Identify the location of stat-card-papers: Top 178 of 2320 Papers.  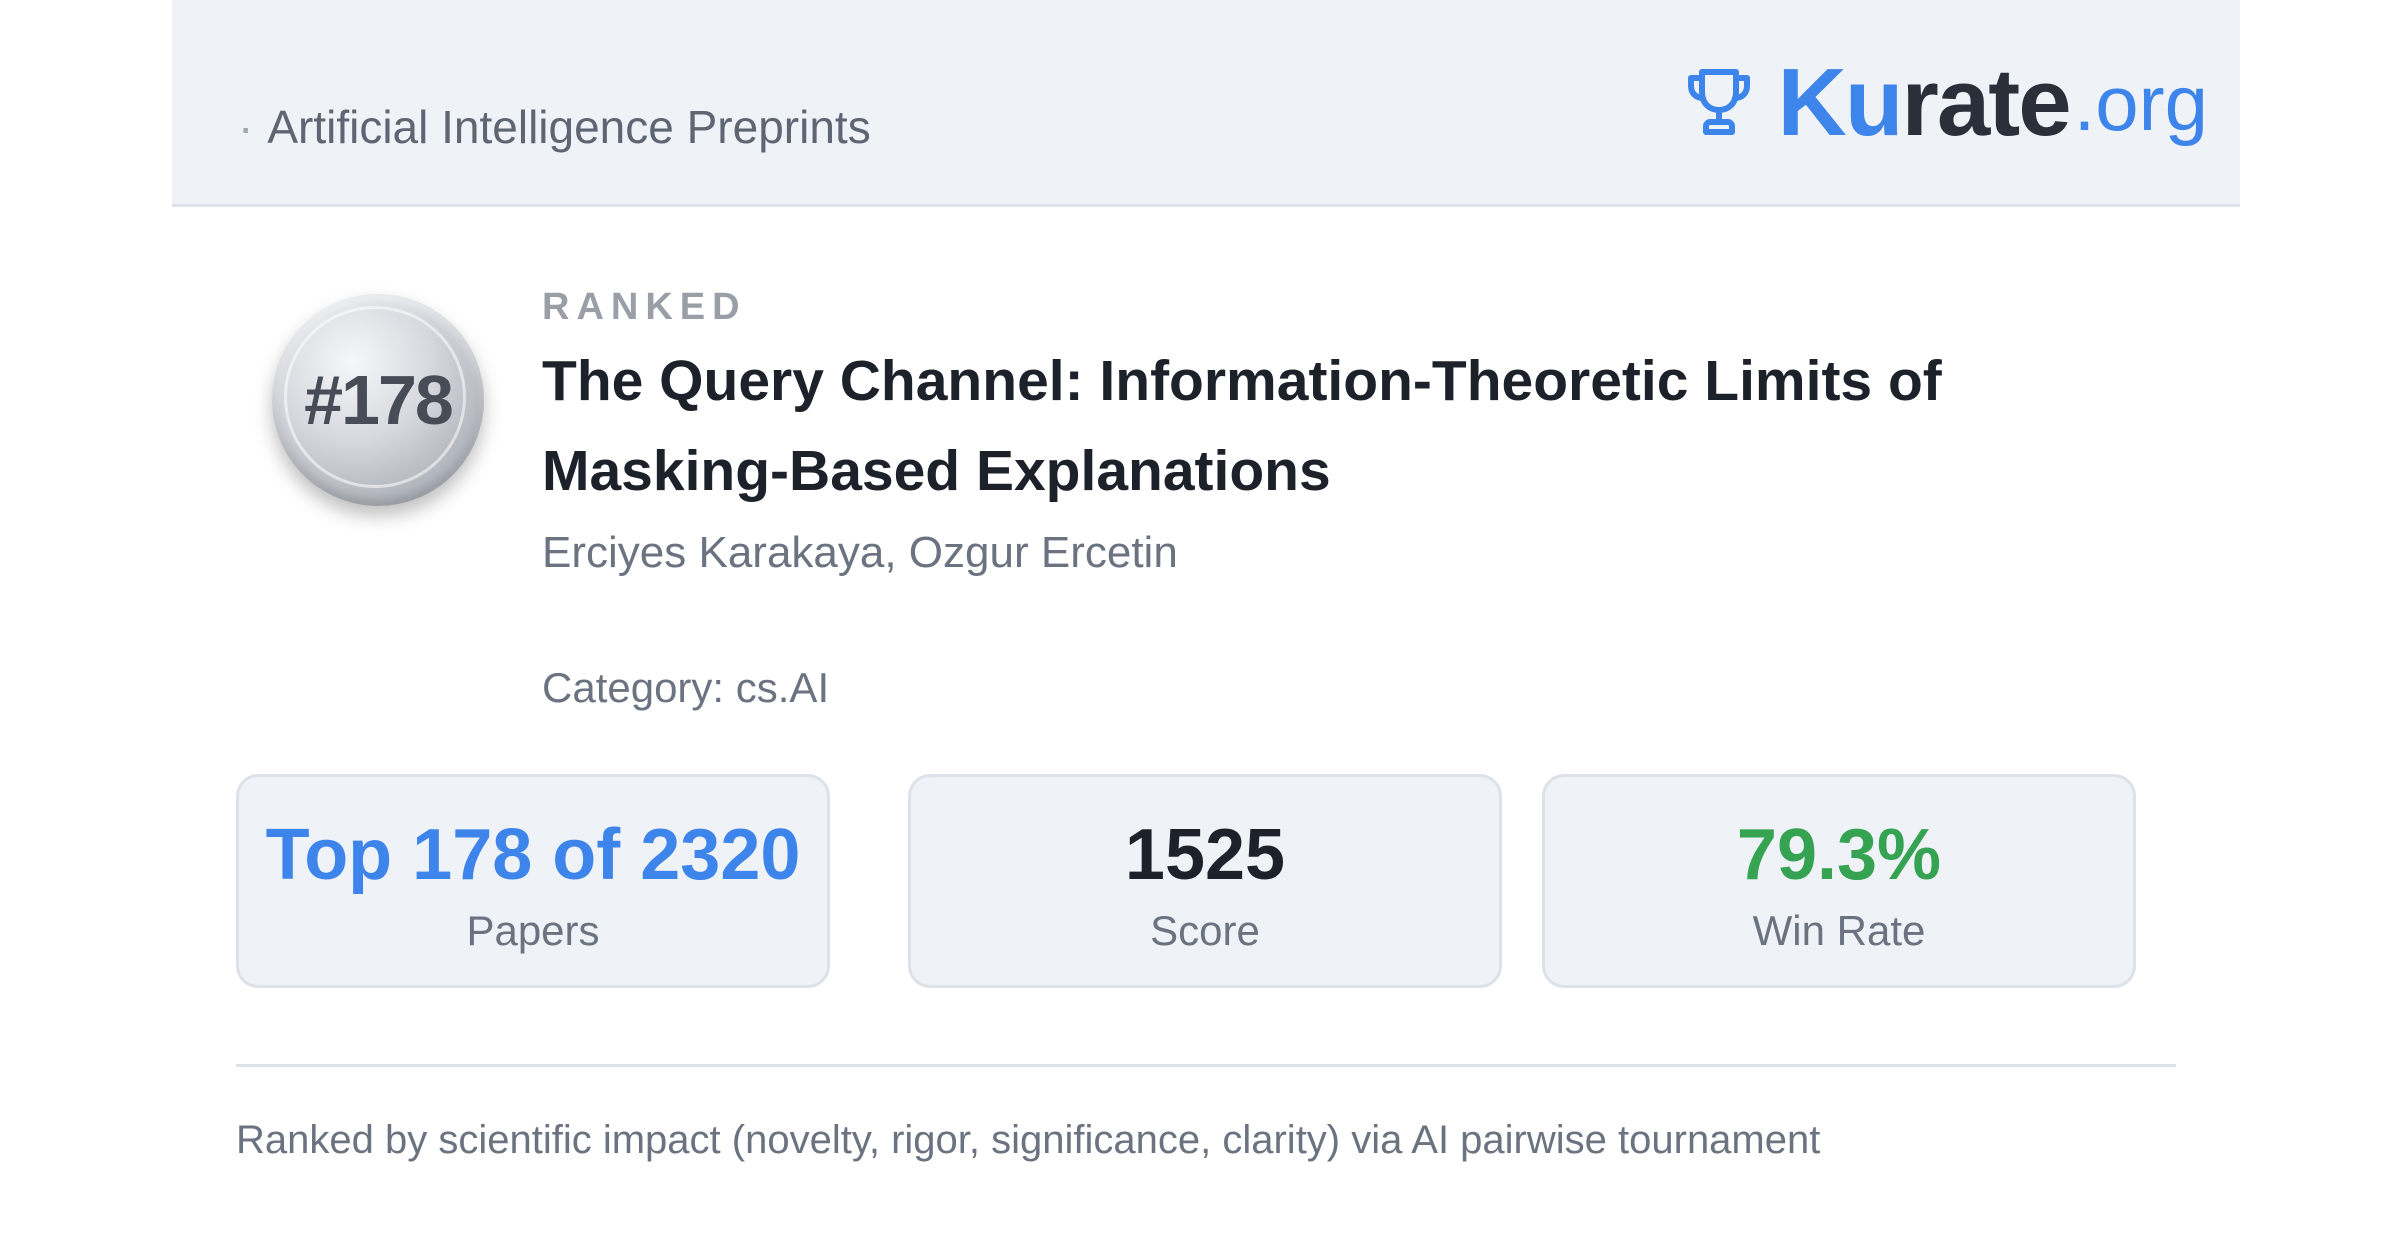
(533, 881).